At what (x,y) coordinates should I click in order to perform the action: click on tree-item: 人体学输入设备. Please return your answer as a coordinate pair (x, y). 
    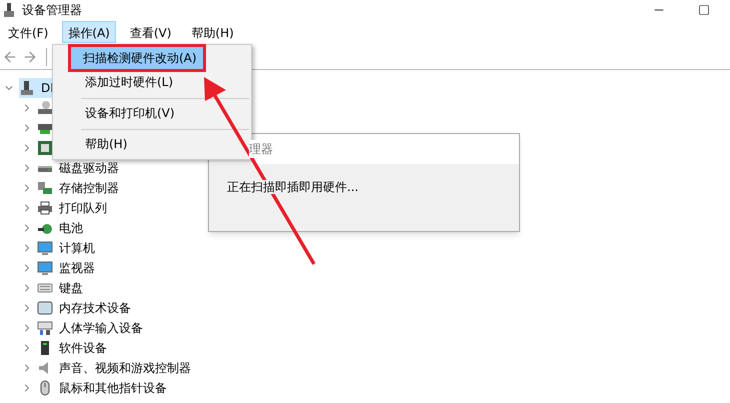
    Looking at the image, I should click on (101, 328).